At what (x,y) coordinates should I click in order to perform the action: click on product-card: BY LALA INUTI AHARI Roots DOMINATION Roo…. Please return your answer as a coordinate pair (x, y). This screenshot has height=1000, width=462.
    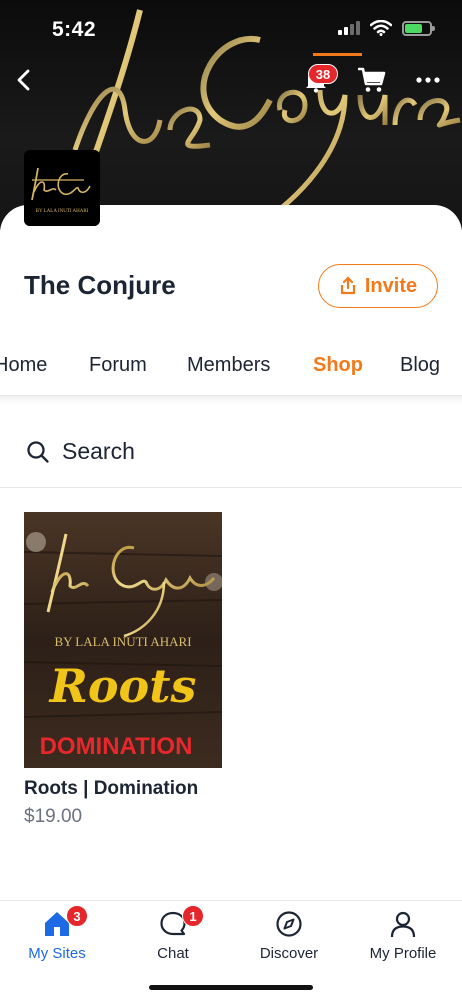
    Looking at the image, I should click on (123, 670).